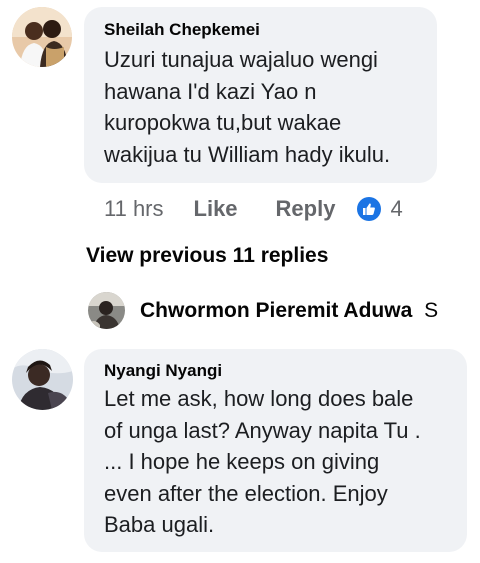  What do you see at coordinates (246, 493) in the screenshot?
I see `comment-line: even after the election. Enjoy` at bounding box center [246, 493].